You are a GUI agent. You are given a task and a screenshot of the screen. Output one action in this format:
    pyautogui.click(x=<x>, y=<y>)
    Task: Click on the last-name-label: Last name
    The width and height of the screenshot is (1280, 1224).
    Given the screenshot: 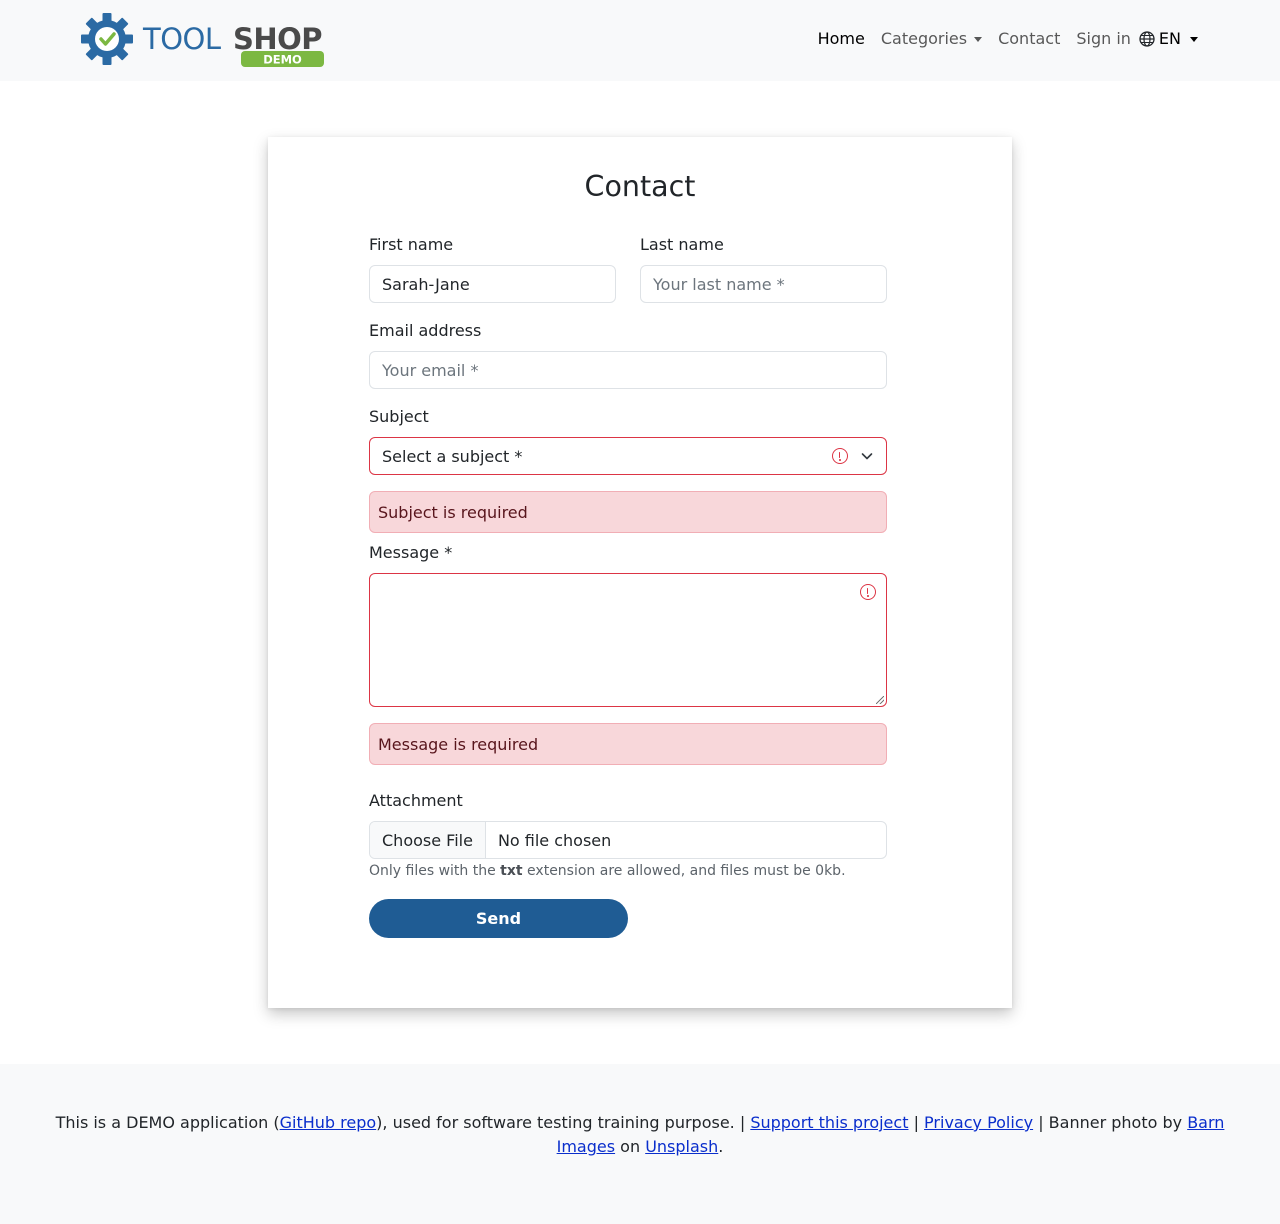 What is the action you would take?
    pyautogui.click(x=682, y=244)
    